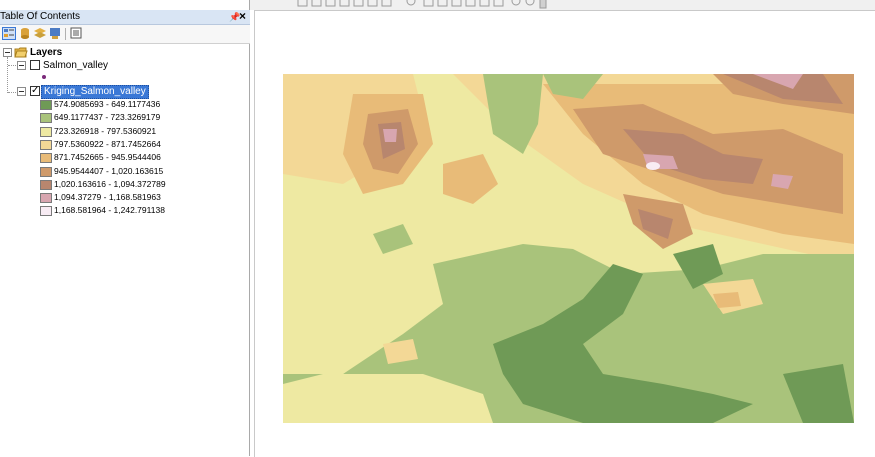  What do you see at coordinates (40, 16) in the screenshot?
I see `toc-title: Table Of Contents` at bounding box center [40, 16].